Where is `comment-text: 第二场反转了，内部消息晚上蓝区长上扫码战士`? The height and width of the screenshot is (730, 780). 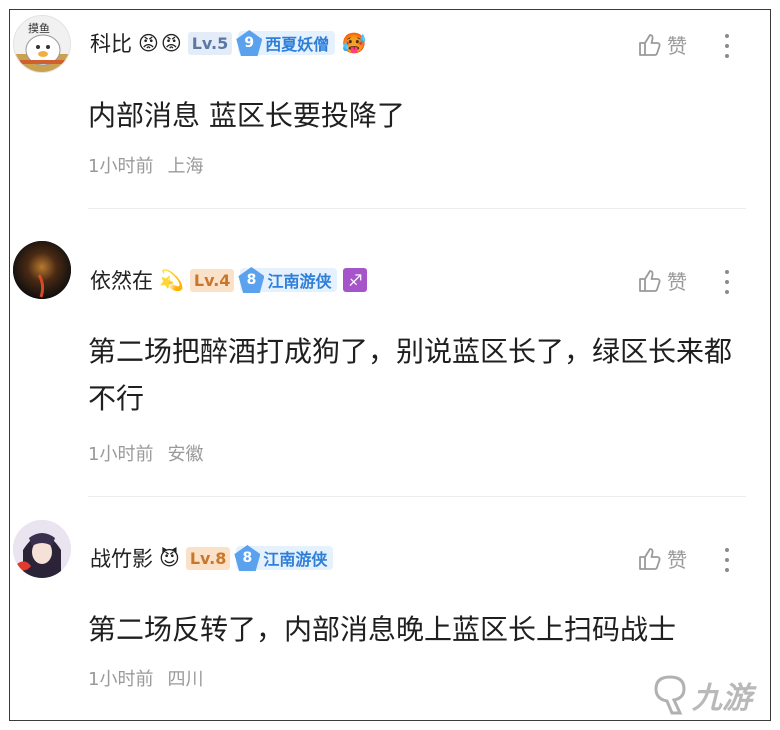
comment-text: 第二场反转了，内部消息晚上蓝区长上扫码战士 is located at coordinates (382, 629).